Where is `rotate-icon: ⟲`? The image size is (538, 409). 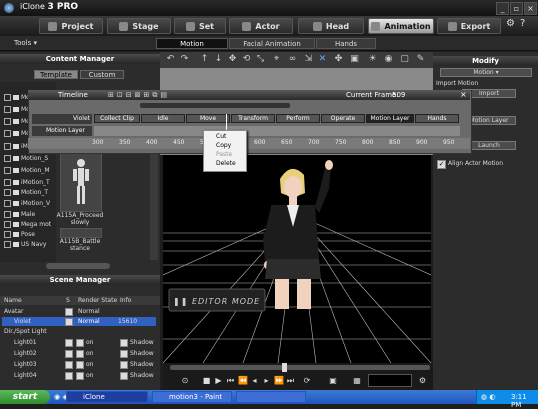 rotate-icon: ⟲ is located at coordinates (246, 59).